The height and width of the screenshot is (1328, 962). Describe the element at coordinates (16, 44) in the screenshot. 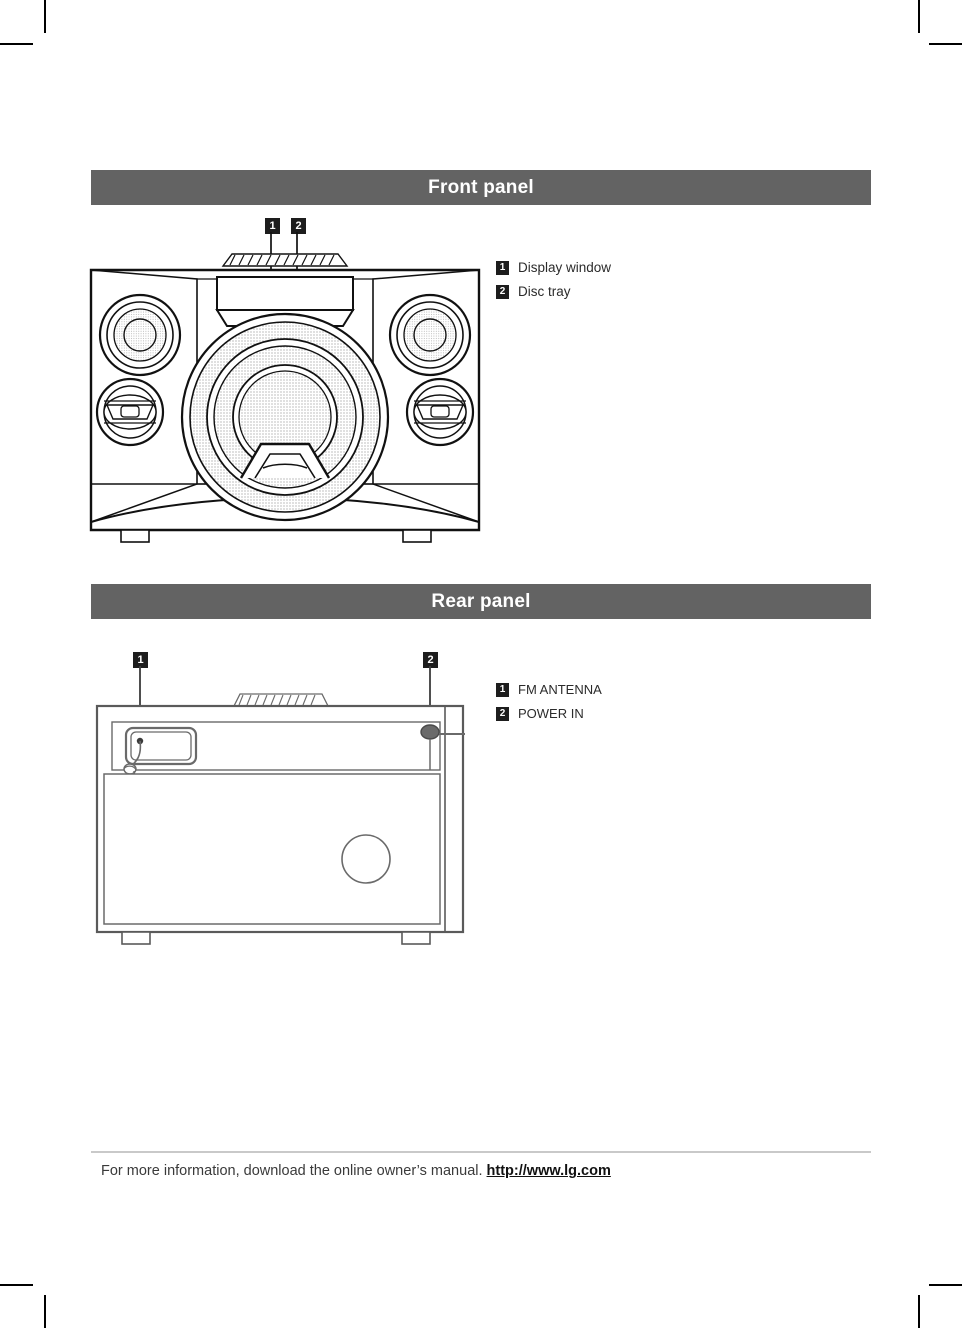

I see `crop-mark-top-left-horizontal` at that location.